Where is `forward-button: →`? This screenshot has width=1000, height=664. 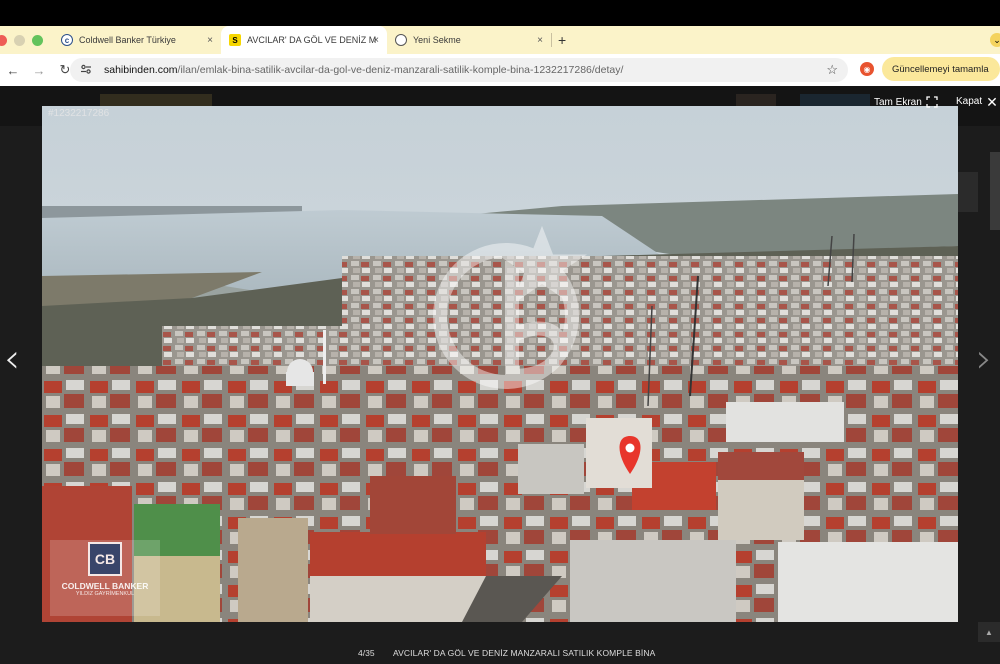
forward-button: → is located at coordinates (39, 70).